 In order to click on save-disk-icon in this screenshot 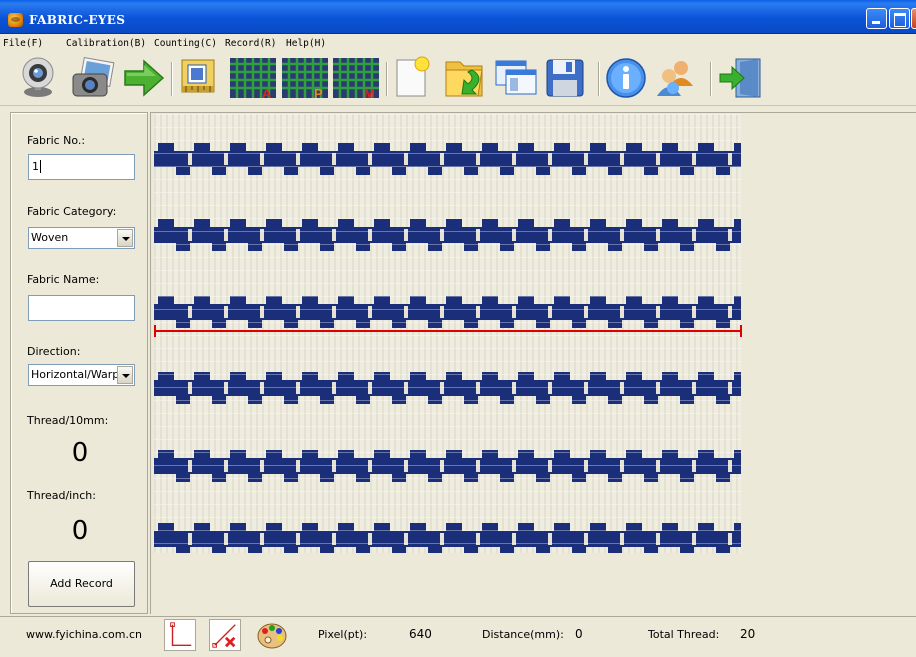, I will do `click(565, 78)`.